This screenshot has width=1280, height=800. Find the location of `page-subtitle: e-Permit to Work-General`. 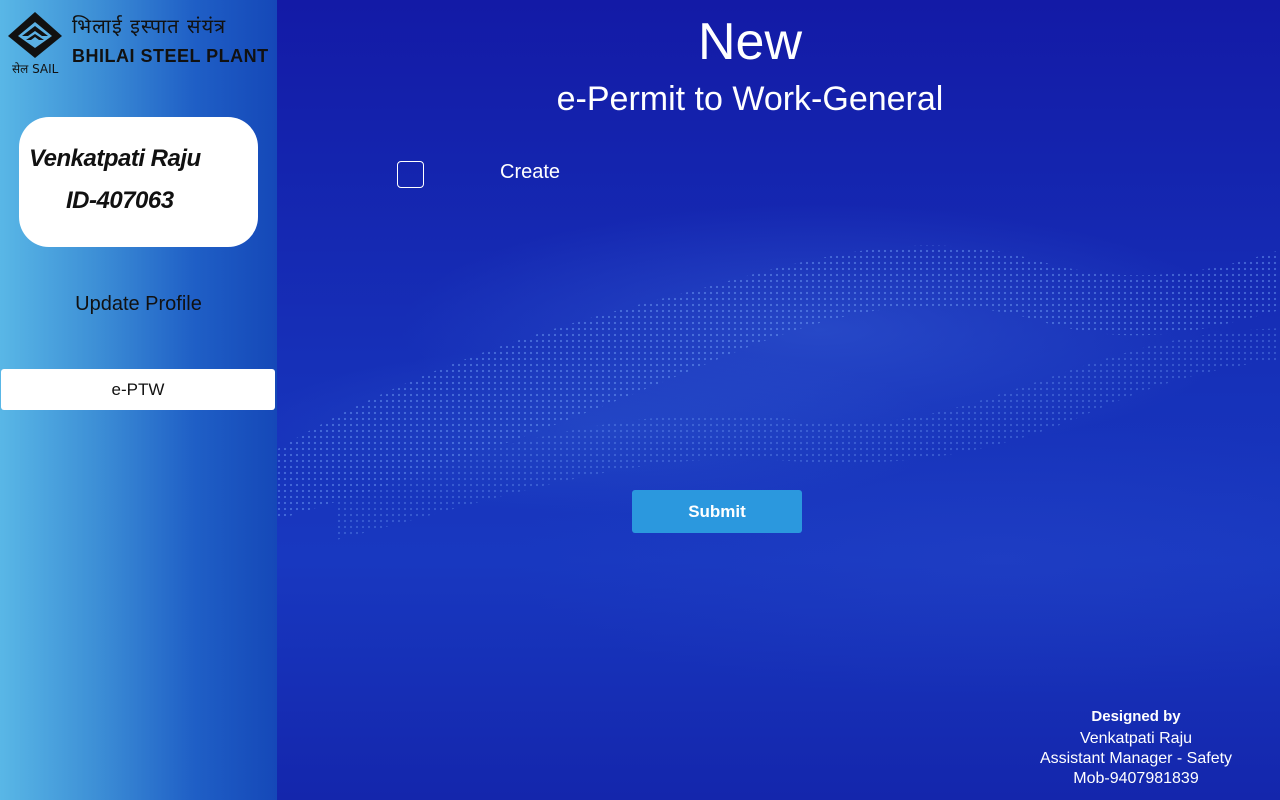

page-subtitle: e-Permit to Work-General is located at coordinates (750, 99).